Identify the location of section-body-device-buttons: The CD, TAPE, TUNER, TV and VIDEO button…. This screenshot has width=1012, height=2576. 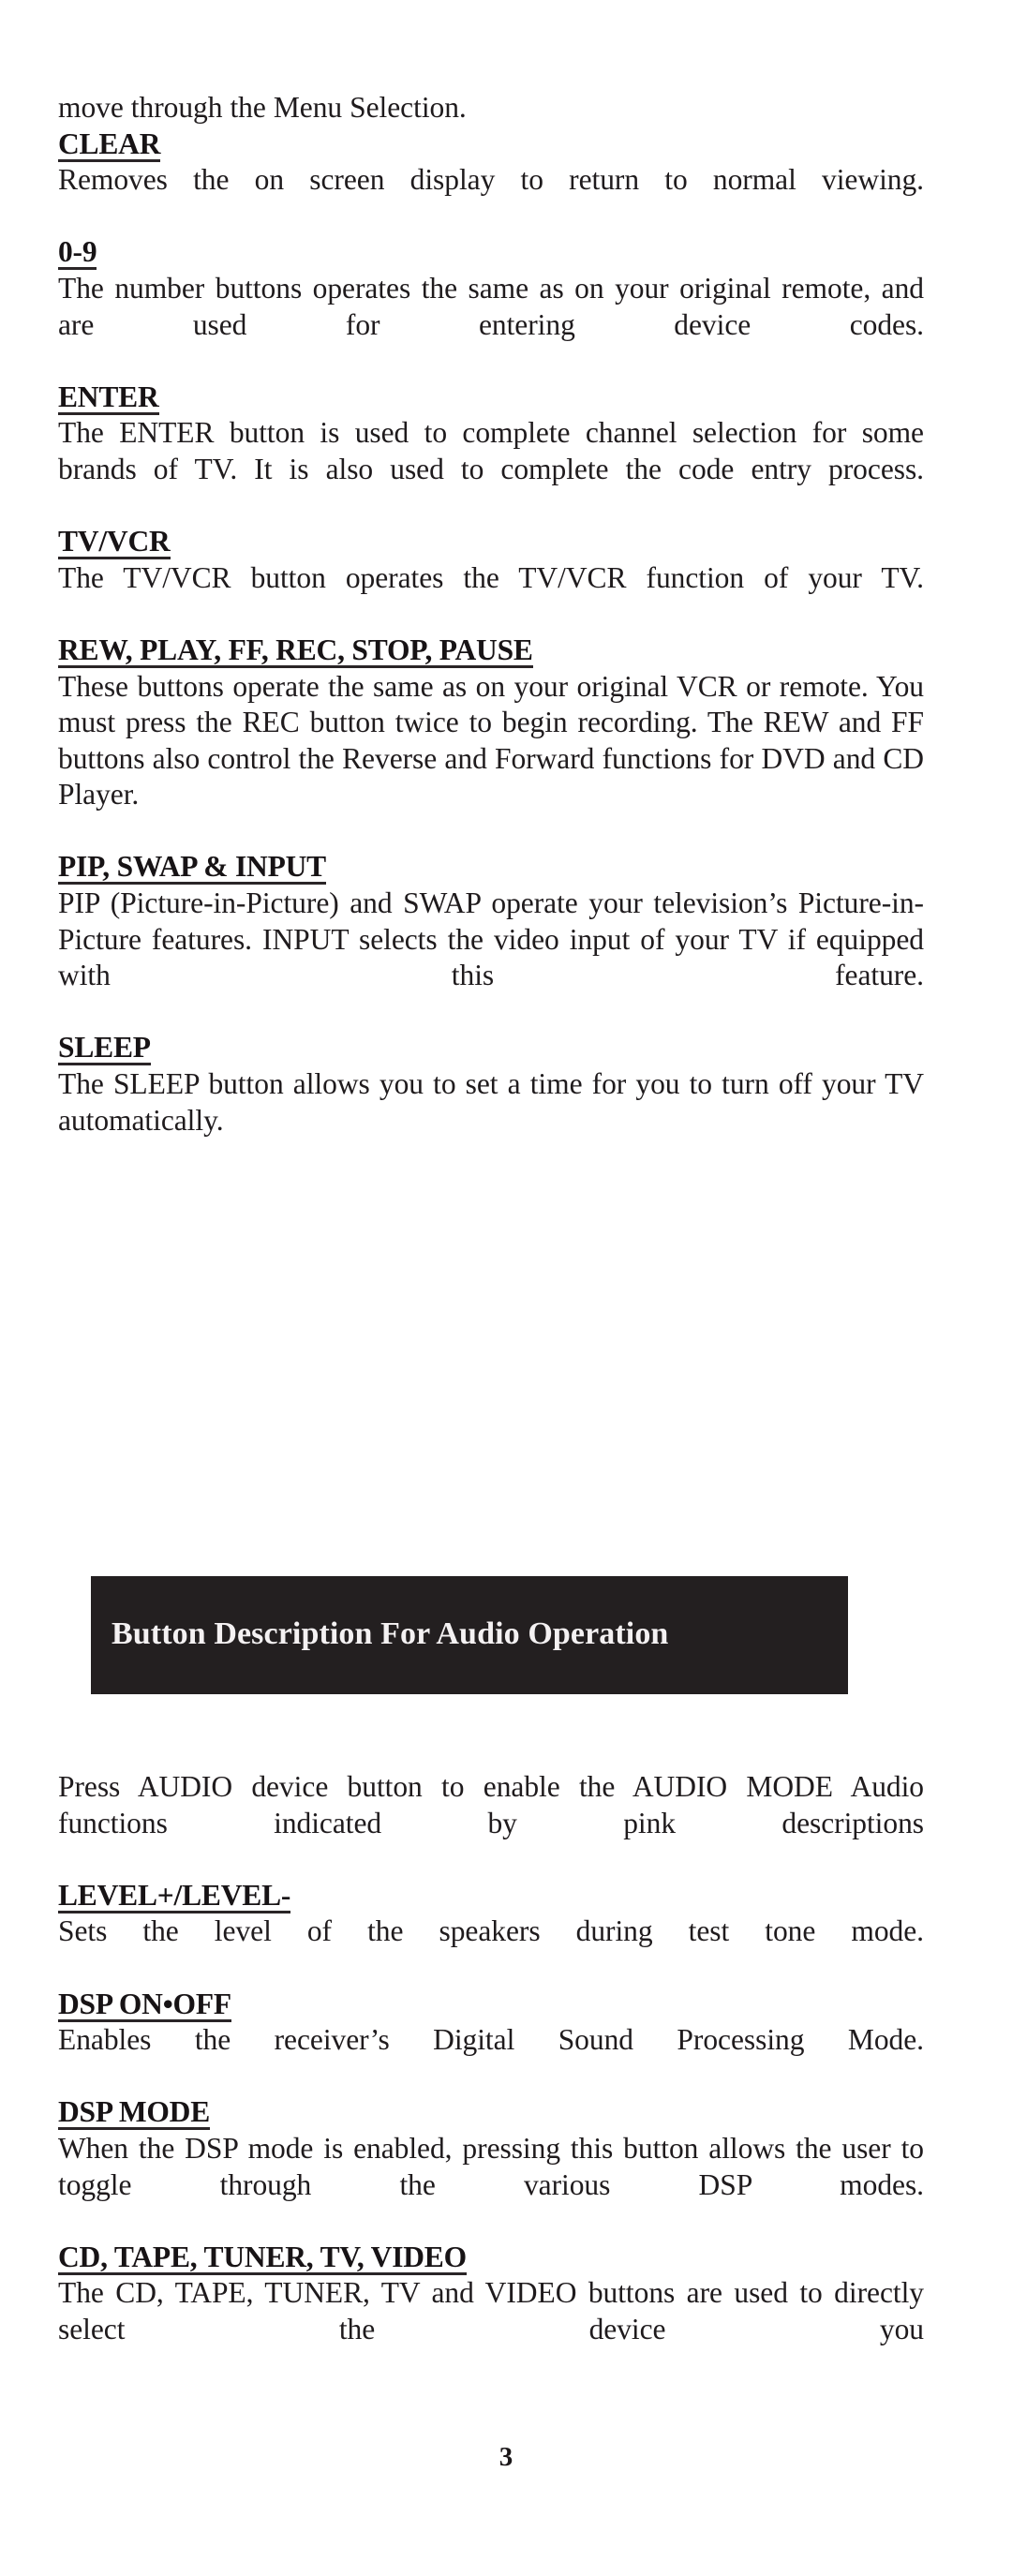
(491, 2310).